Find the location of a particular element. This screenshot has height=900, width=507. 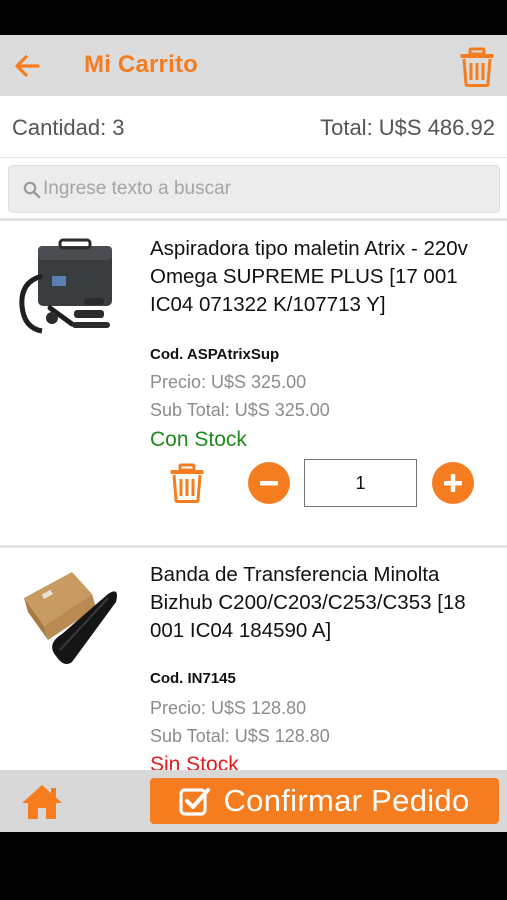

decrease-quantity-button is located at coordinates (269, 483).